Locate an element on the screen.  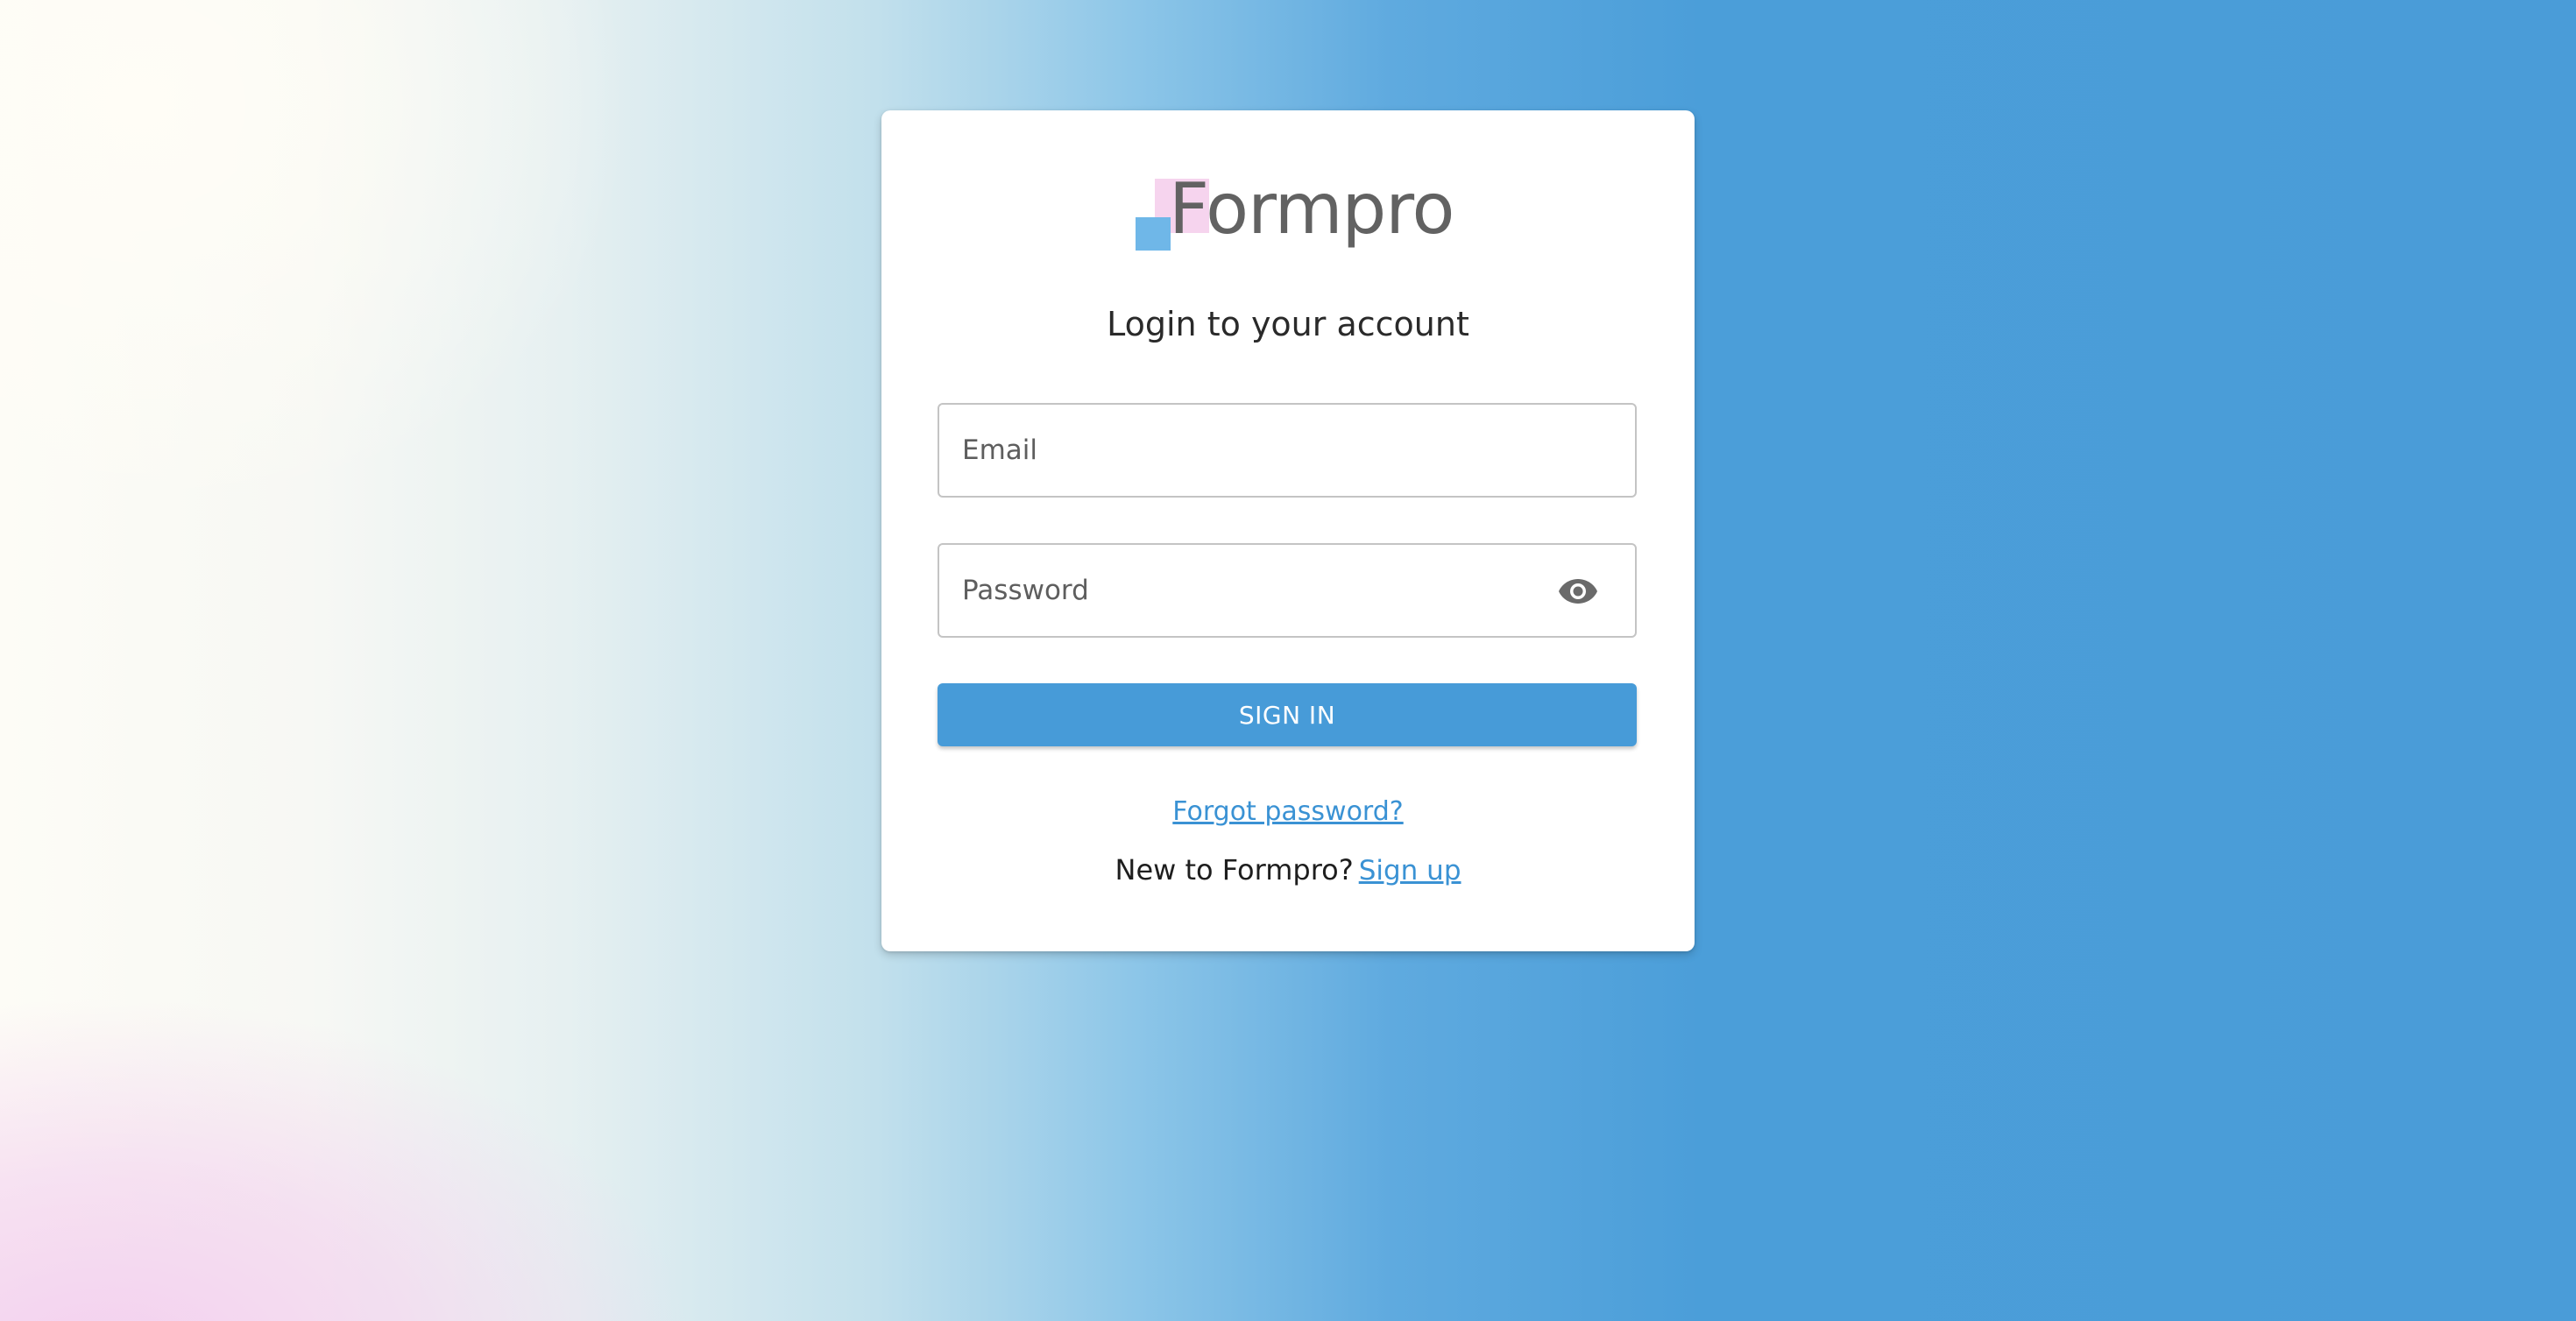
formpro-logo: Formpro is located at coordinates (1295, 218).